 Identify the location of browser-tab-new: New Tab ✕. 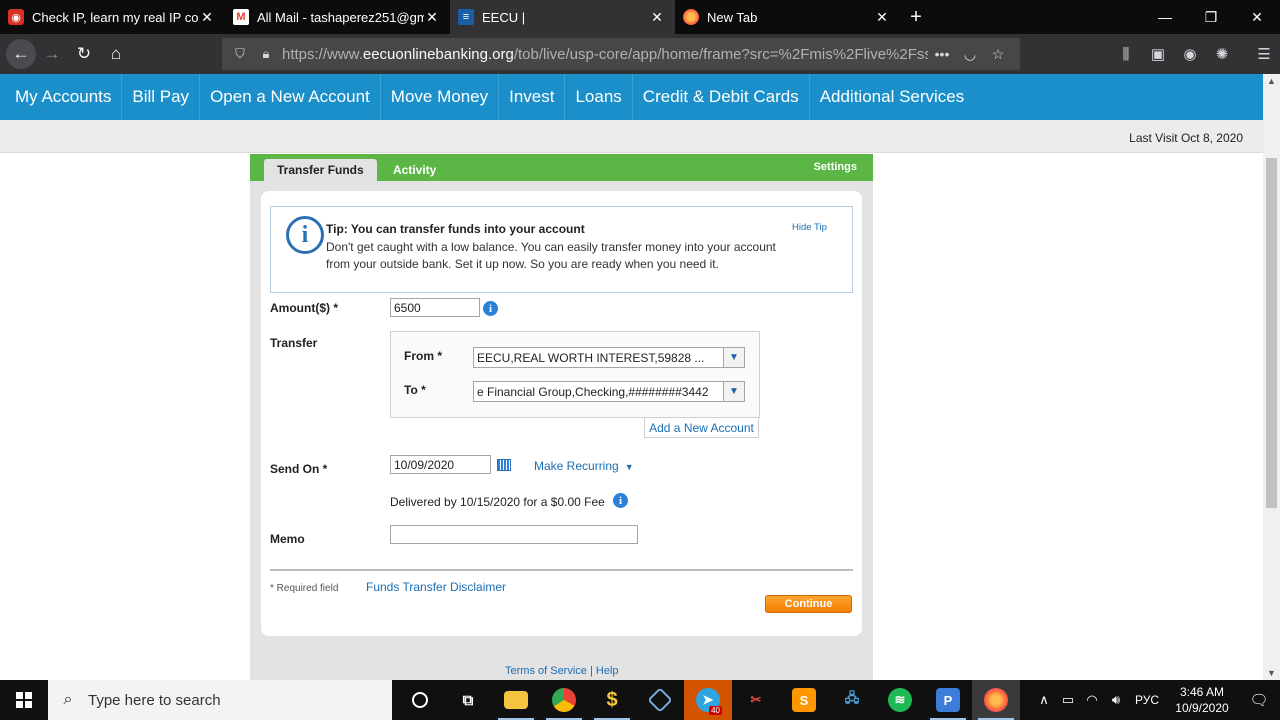
(787, 17).